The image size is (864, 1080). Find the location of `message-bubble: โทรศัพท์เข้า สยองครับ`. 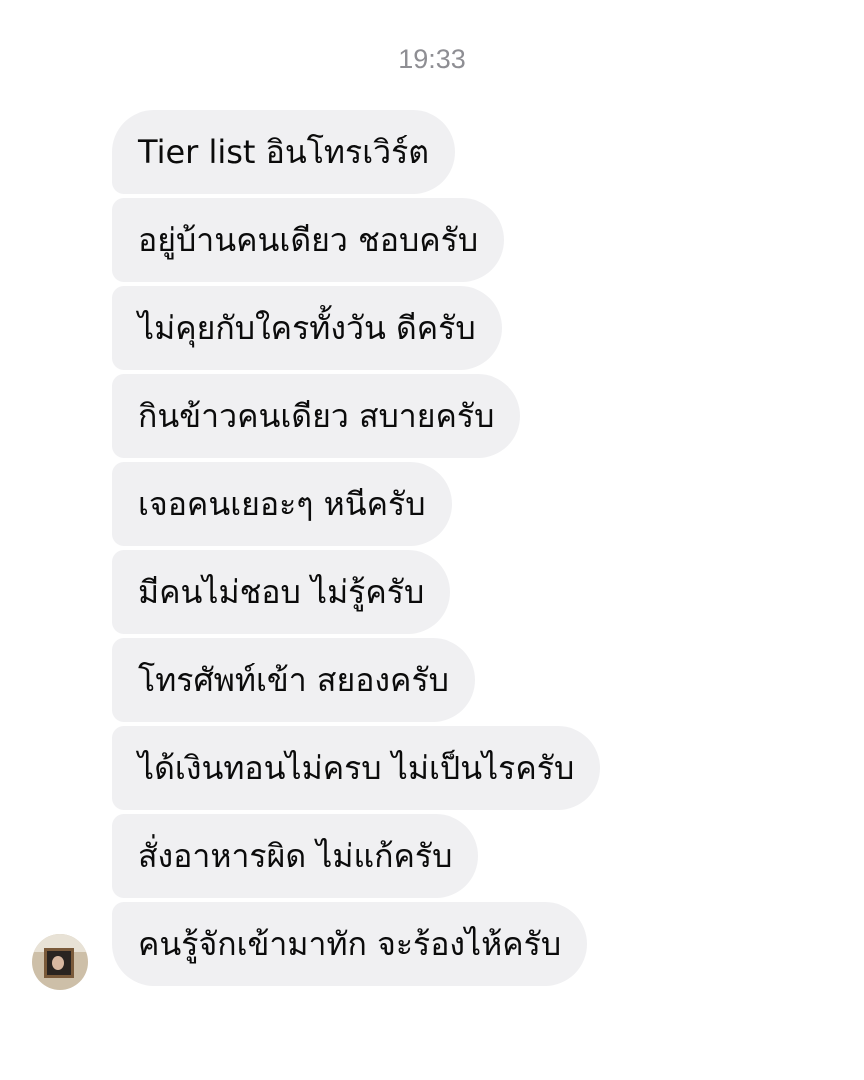

message-bubble: โทรศัพท์เข้า สยองครับ is located at coordinates (293, 680).